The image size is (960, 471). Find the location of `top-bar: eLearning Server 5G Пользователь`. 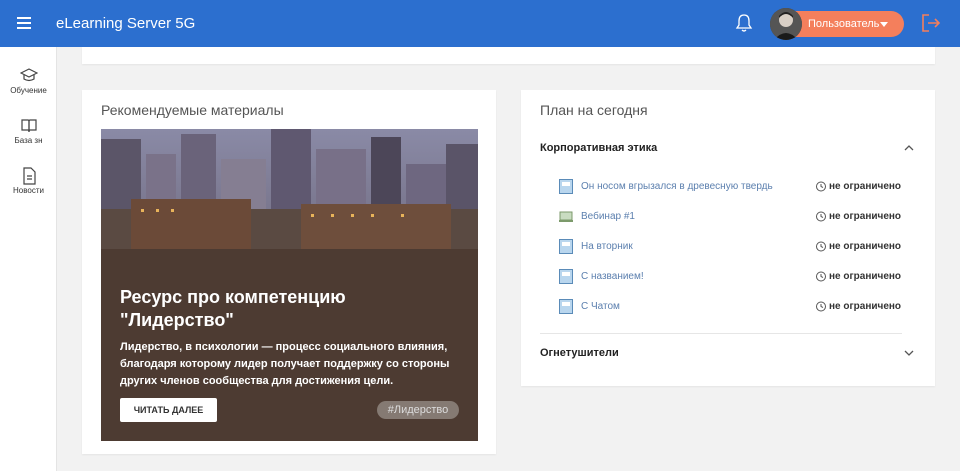

top-bar: eLearning Server 5G Пользователь is located at coordinates (480, 23).